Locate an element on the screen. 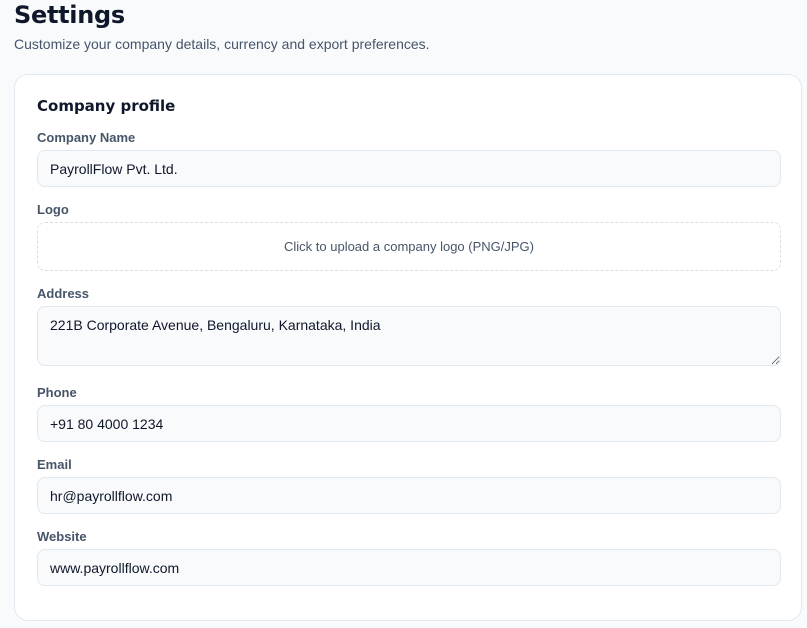 The height and width of the screenshot is (628, 807). logo-label: Logo is located at coordinates (53, 209).